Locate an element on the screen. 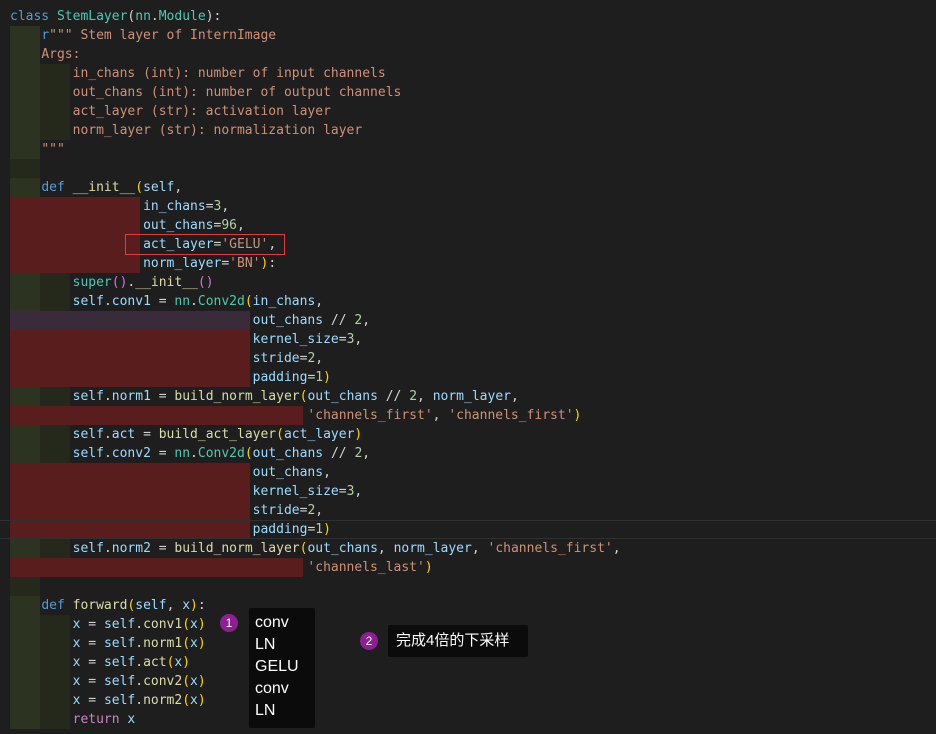 This screenshot has width=936, height=734. code-token: 'channels_last' is located at coordinates (366, 567).